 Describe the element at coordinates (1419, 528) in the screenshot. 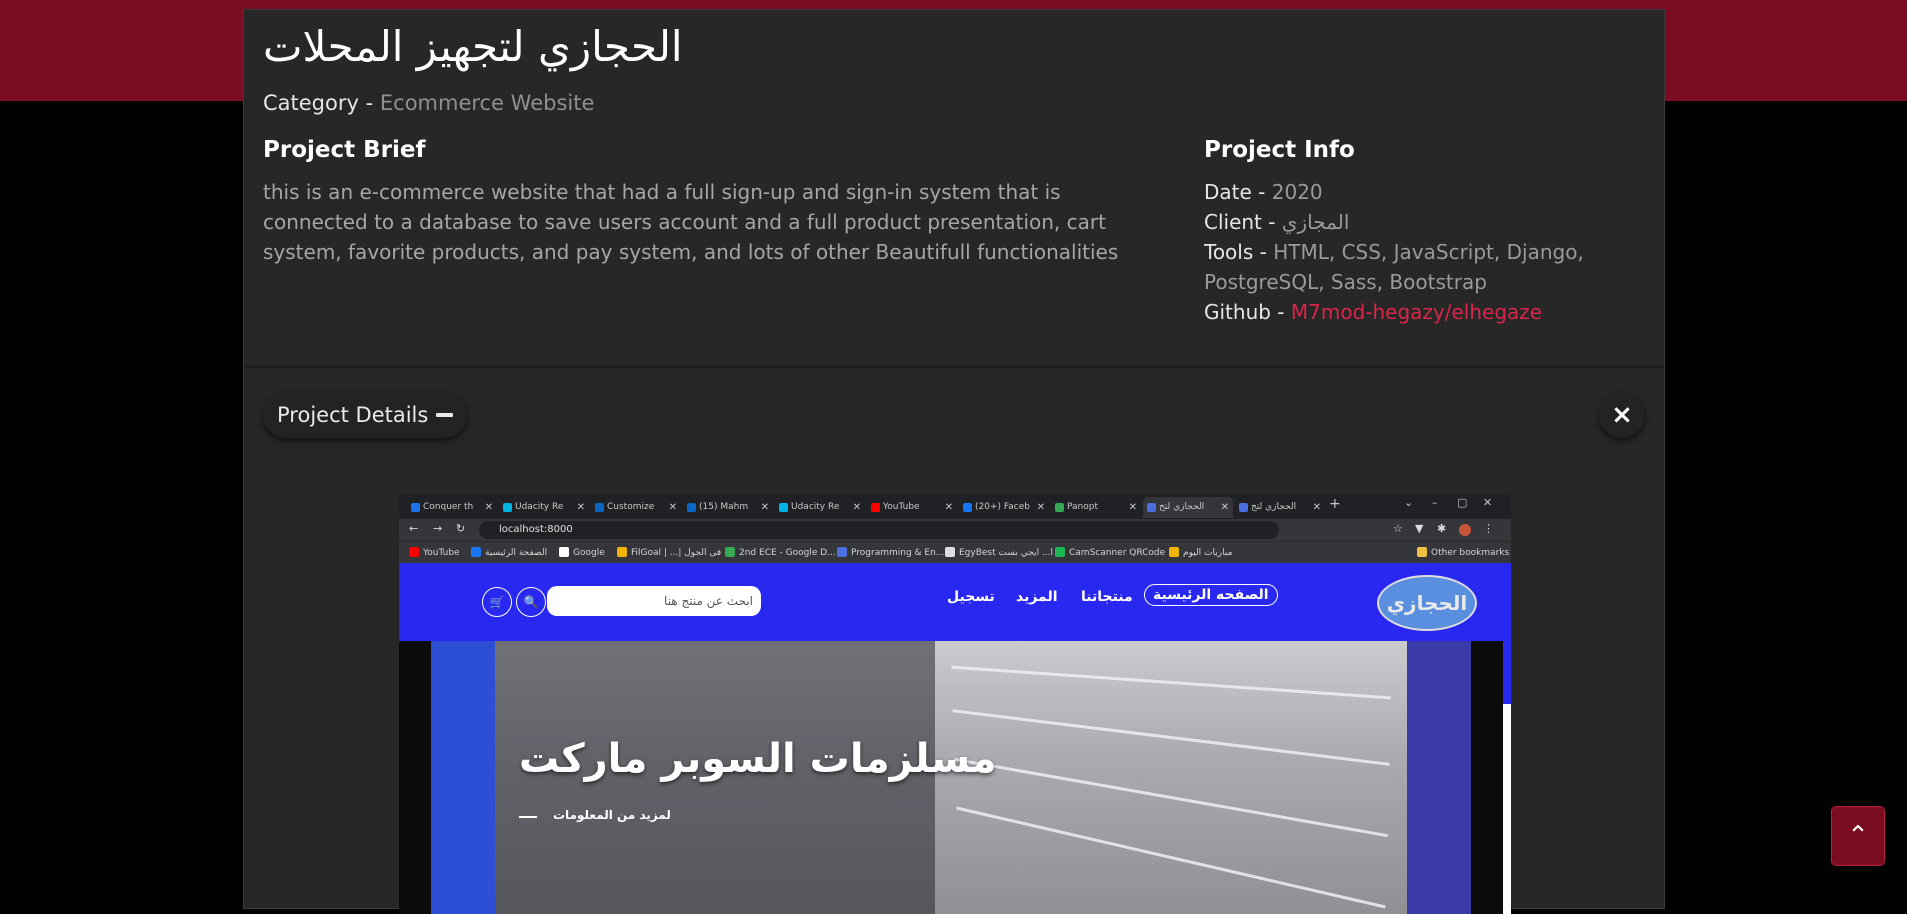

I see `extension-icon: ▼` at that location.